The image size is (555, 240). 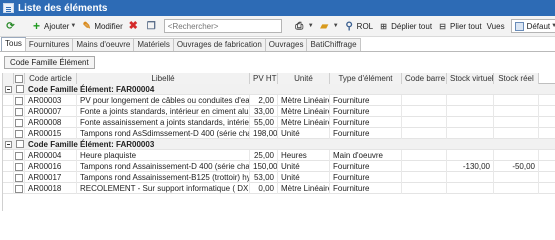 What do you see at coordinates (153, 44) in the screenshot?
I see `tab-materiels: Matériels` at bounding box center [153, 44].